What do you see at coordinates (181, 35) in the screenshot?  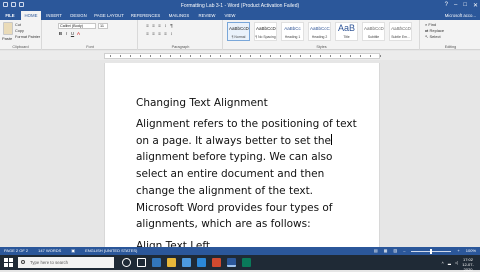 I see `paragraph-group: ≡ ≡ ≡ ↕ ¶ ≡ ≡ ≡ ≡ ↕ Paragraph` at bounding box center [181, 35].